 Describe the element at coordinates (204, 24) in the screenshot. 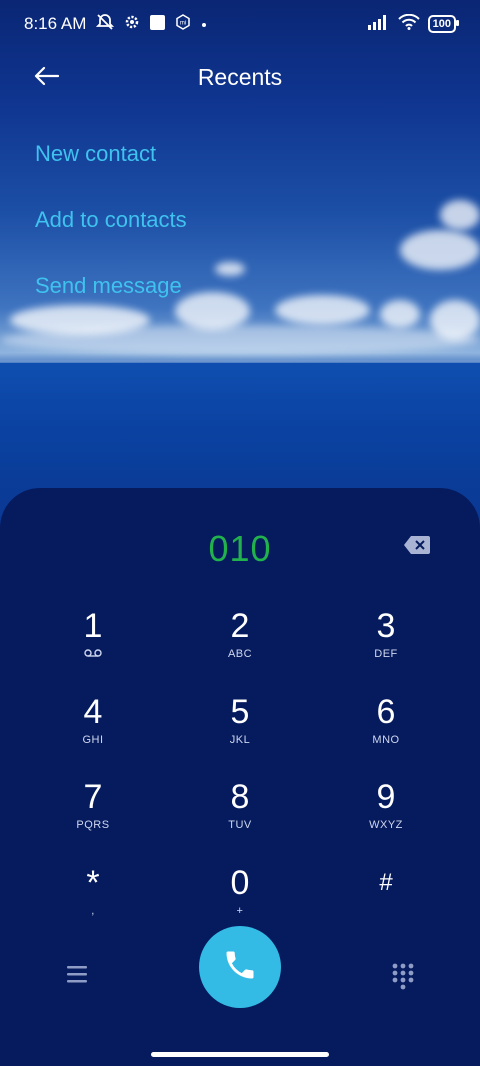

I see `dot-icon` at that location.